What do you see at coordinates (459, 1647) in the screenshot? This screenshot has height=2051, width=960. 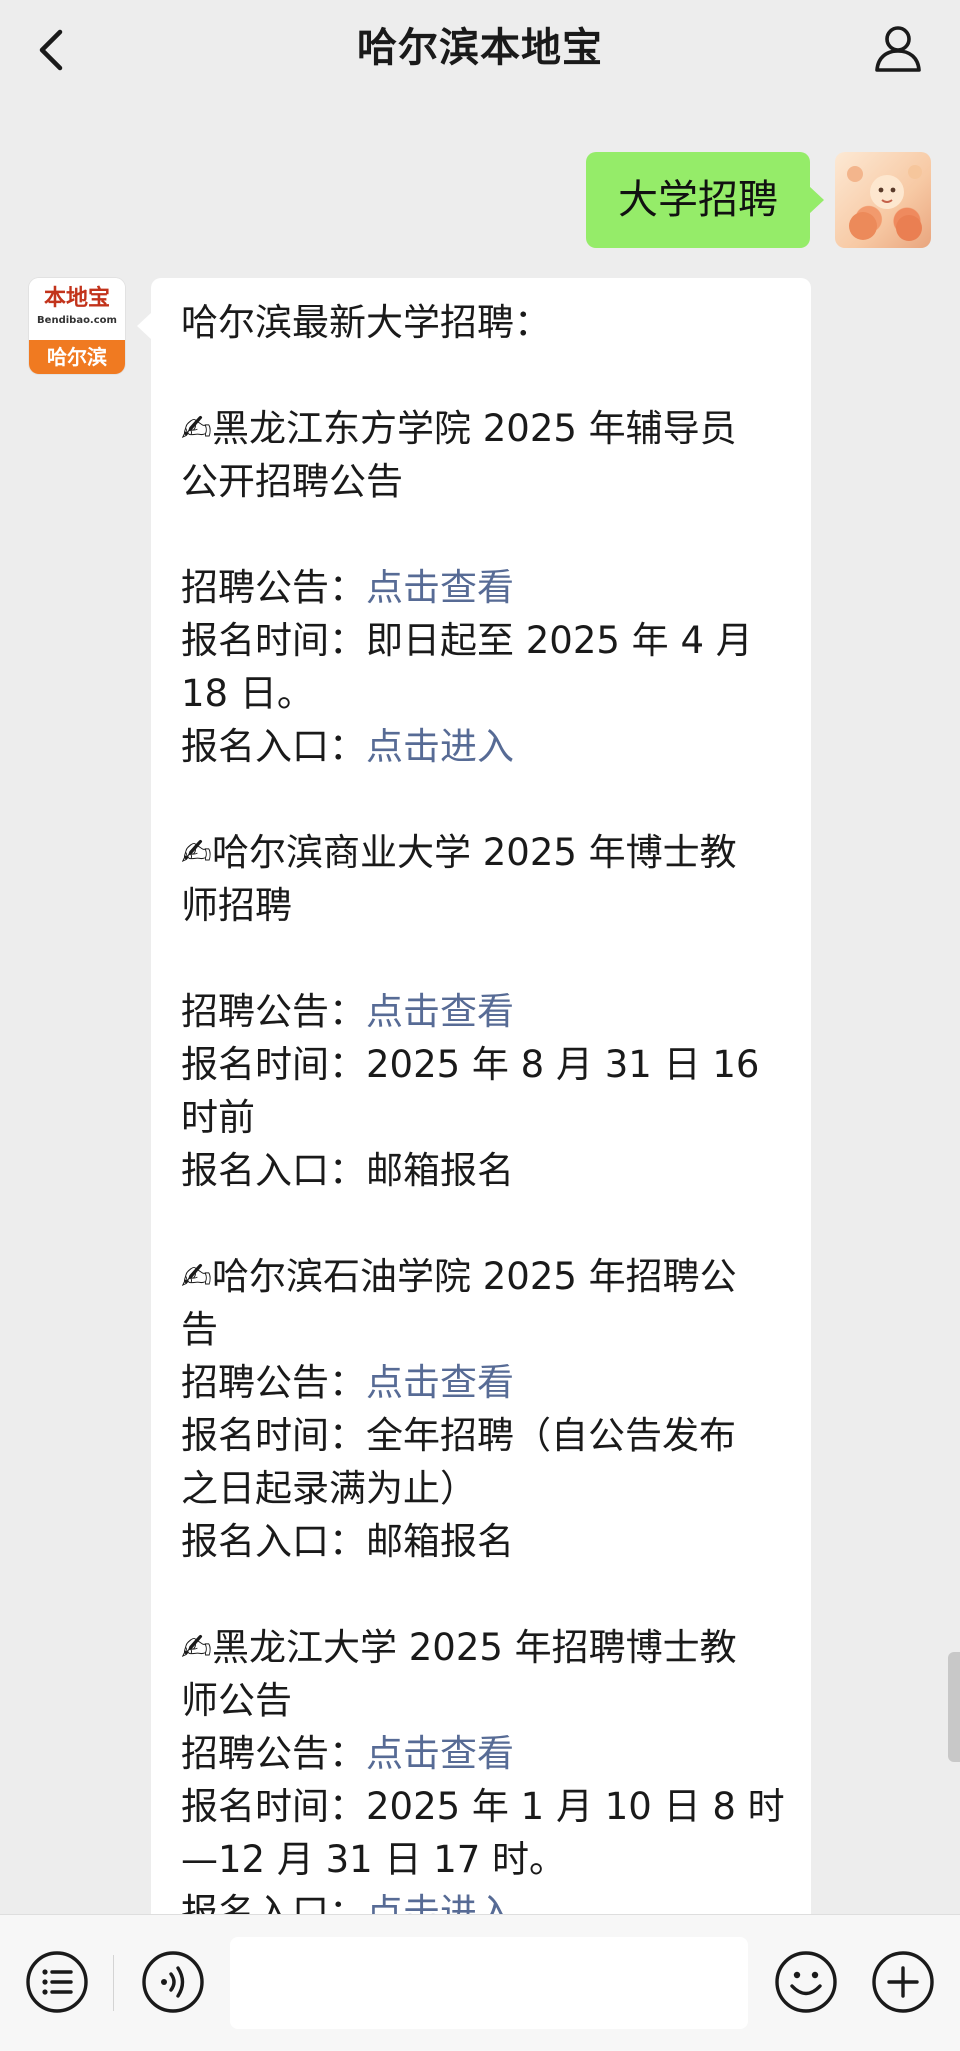 I see `item-title-line: ✍黑龙江大学 2025 年招聘博士教` at bounding box center [459, 1647].